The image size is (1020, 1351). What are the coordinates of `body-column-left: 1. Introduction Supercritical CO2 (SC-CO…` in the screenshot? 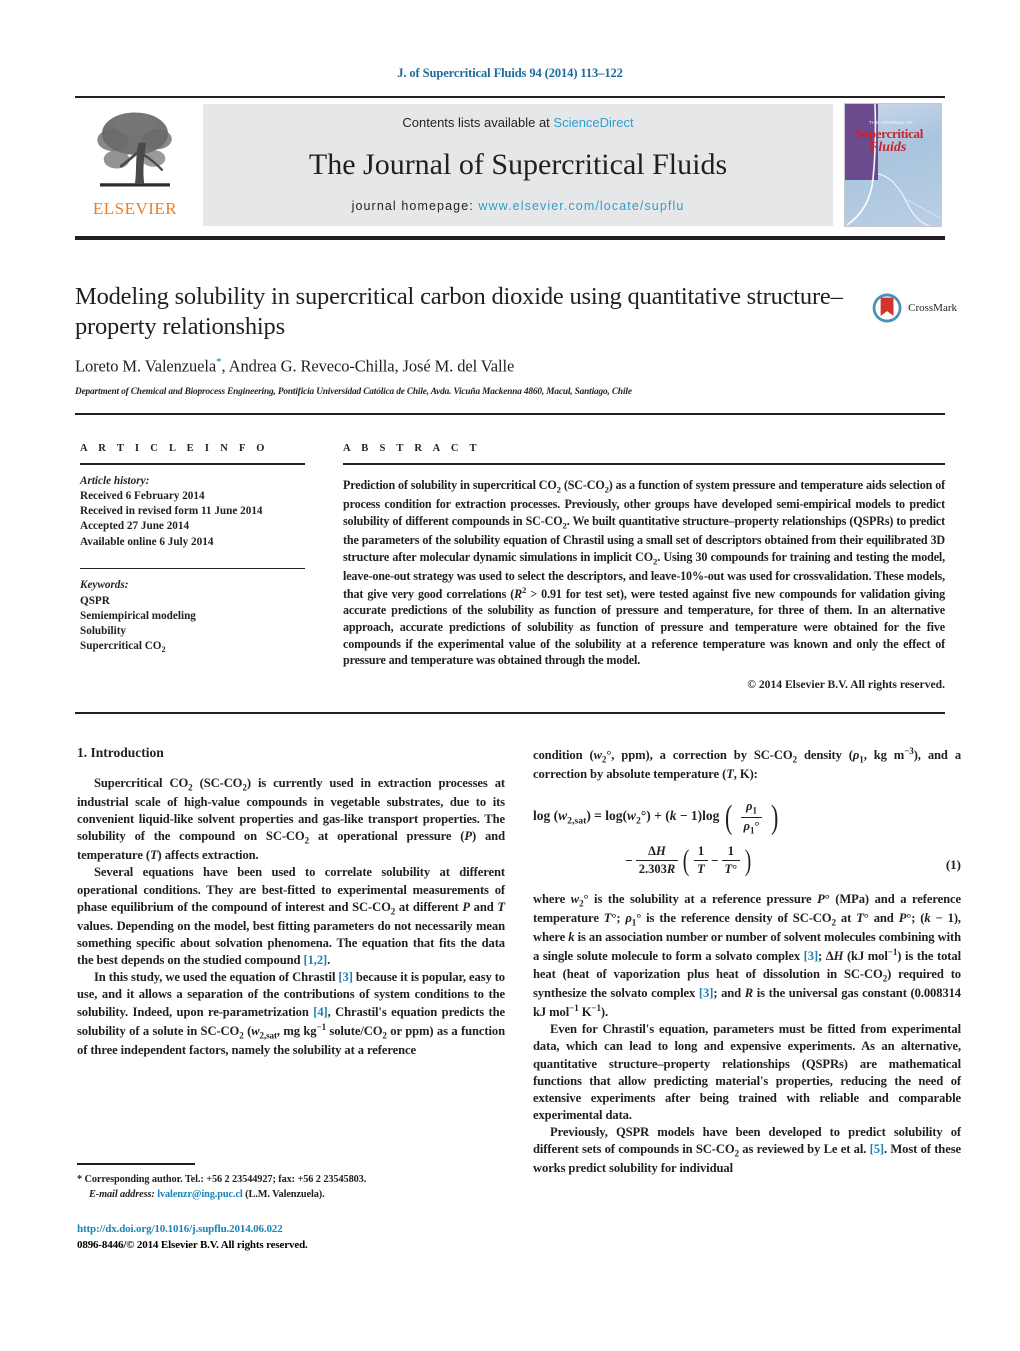 It's located at (291, 902).